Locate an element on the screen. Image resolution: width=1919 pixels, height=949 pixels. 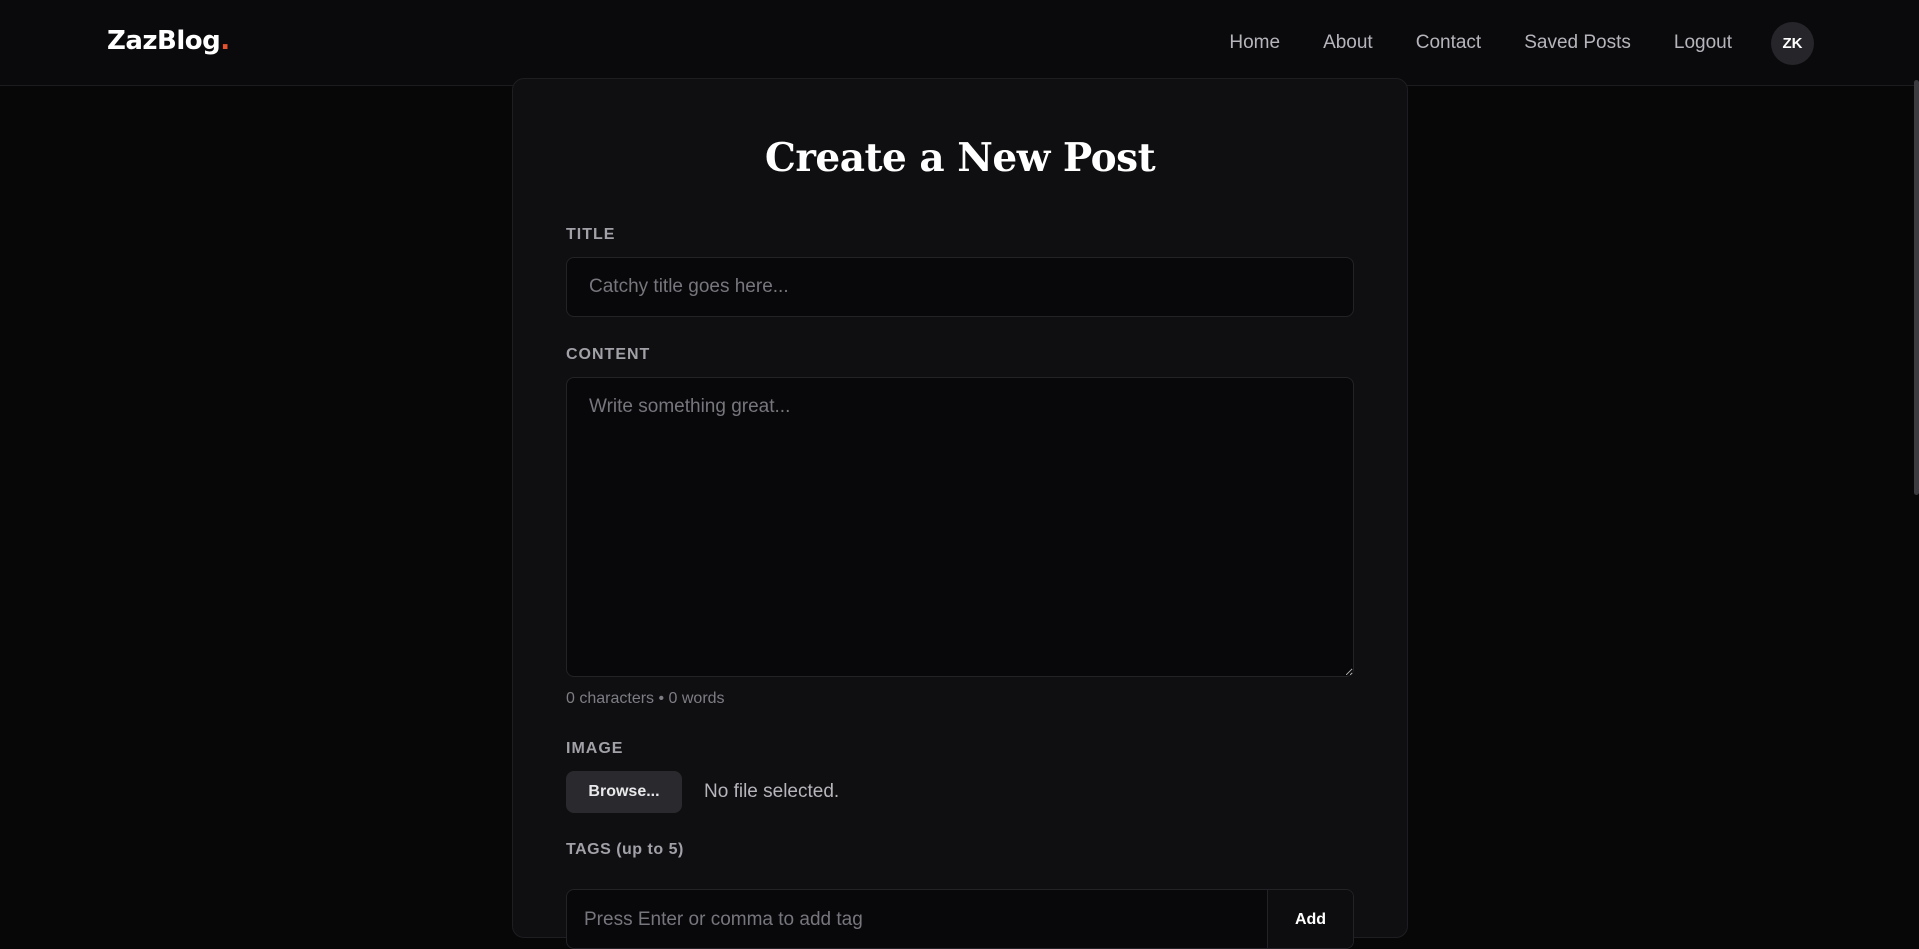
content-label: CONTENT is located at coordinates (608, 354).